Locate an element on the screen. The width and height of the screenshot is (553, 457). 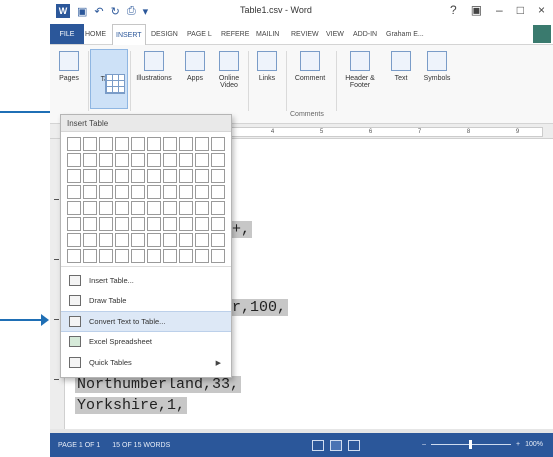
avatar is located at coordinates (542, 34).